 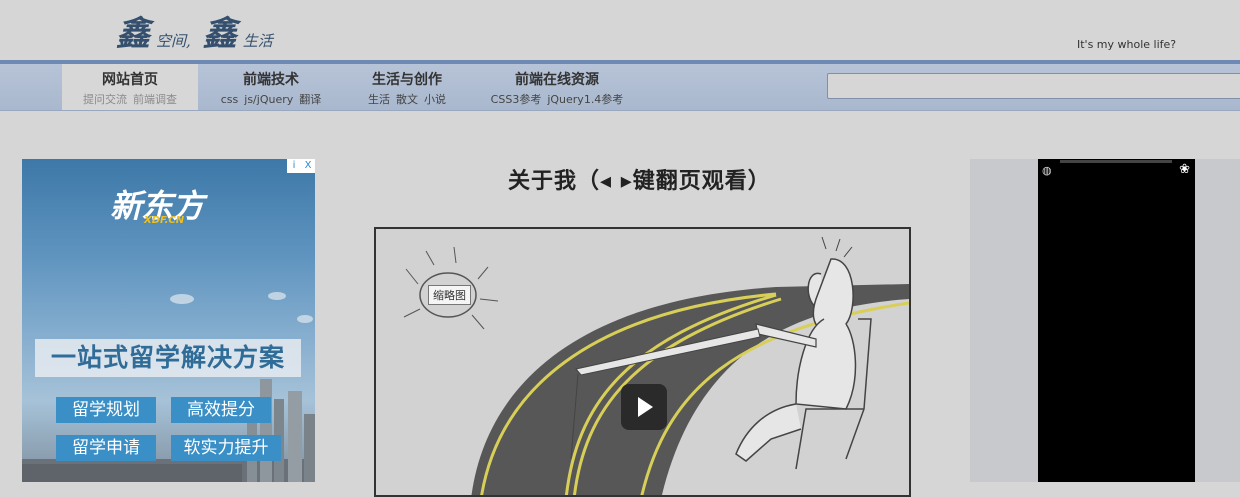 I want to click on player-progress-bar, so click(x=1116, y=161).